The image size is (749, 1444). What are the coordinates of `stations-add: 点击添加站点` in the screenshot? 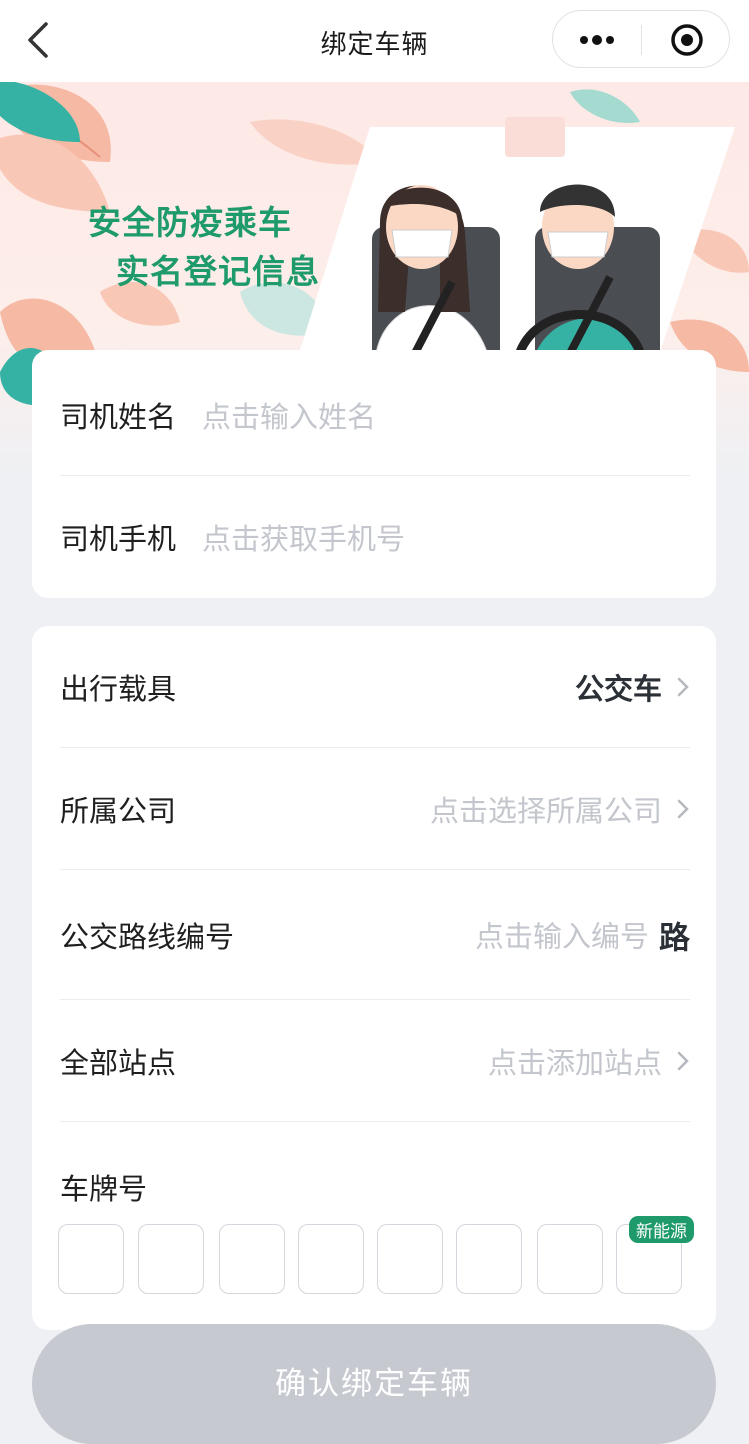 It's located at (575, 1061).